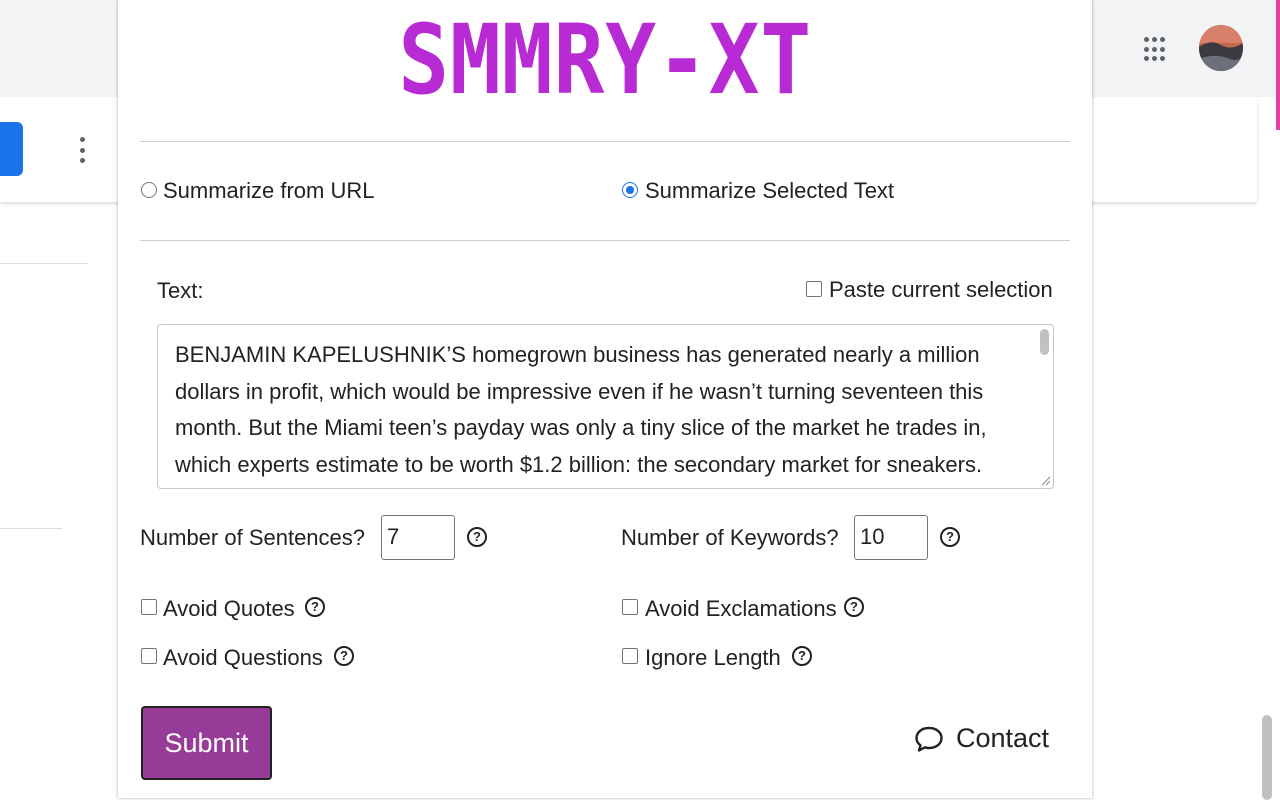  I want to click on ignore-length-checkbox, so click(630, 656).